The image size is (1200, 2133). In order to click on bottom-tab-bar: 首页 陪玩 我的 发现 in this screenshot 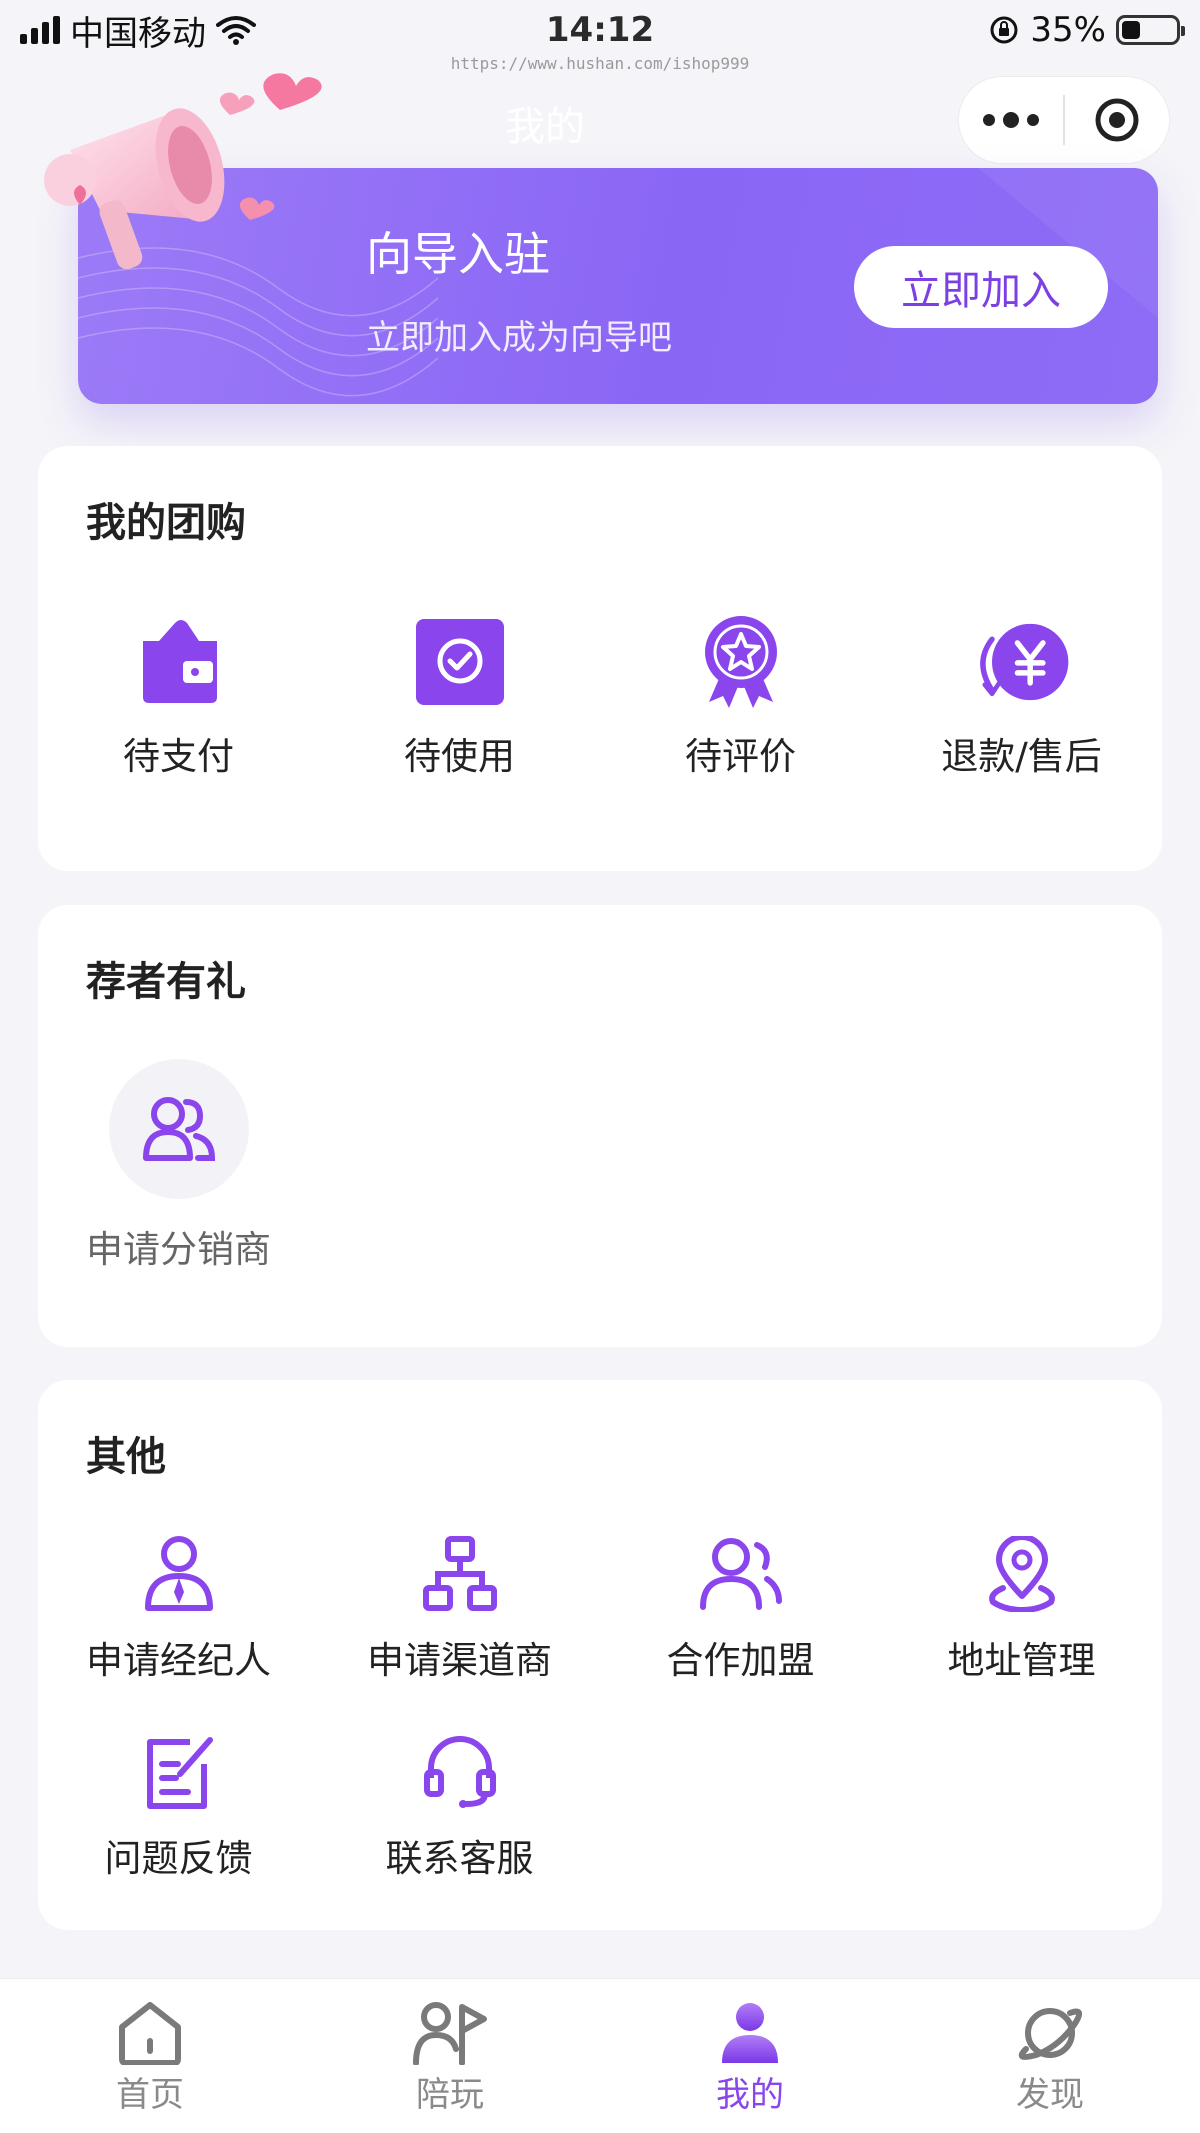, I will do `click(600, 2055)`.